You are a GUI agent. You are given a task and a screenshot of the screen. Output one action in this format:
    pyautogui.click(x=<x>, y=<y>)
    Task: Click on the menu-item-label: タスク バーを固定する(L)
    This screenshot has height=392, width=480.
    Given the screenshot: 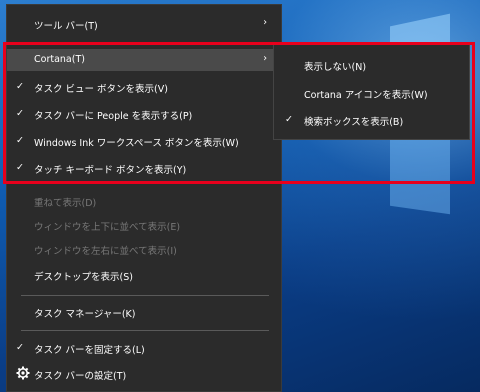 What is the action you would take?
    pyautogui.click(x=89, y=350)
    